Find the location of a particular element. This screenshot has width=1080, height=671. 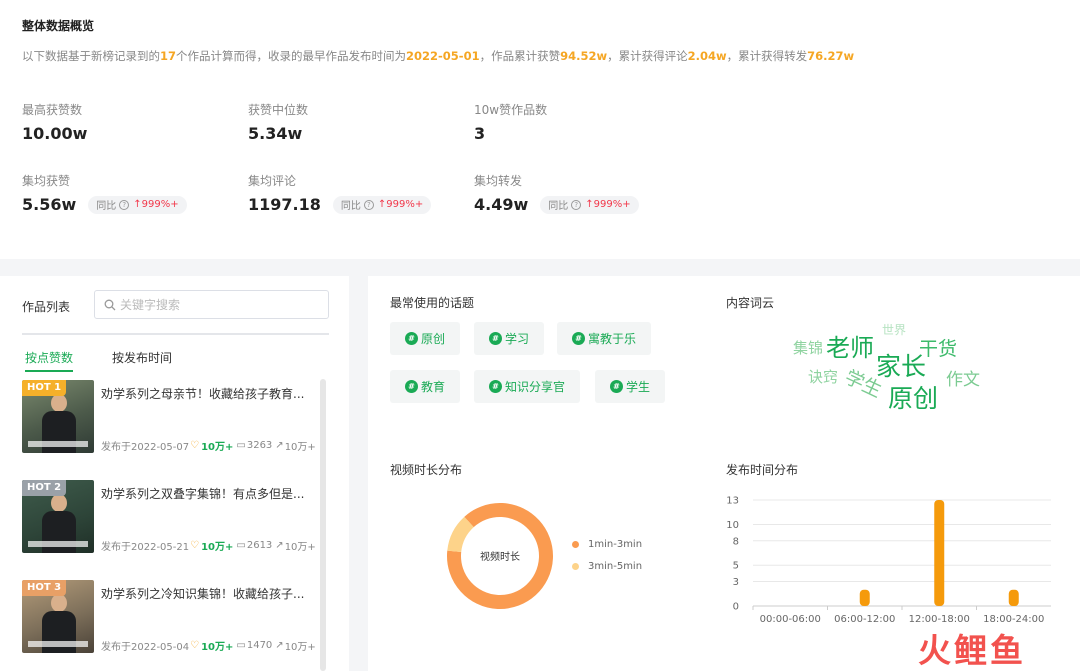

works-count: 17 is located at coordinates (168, 56).